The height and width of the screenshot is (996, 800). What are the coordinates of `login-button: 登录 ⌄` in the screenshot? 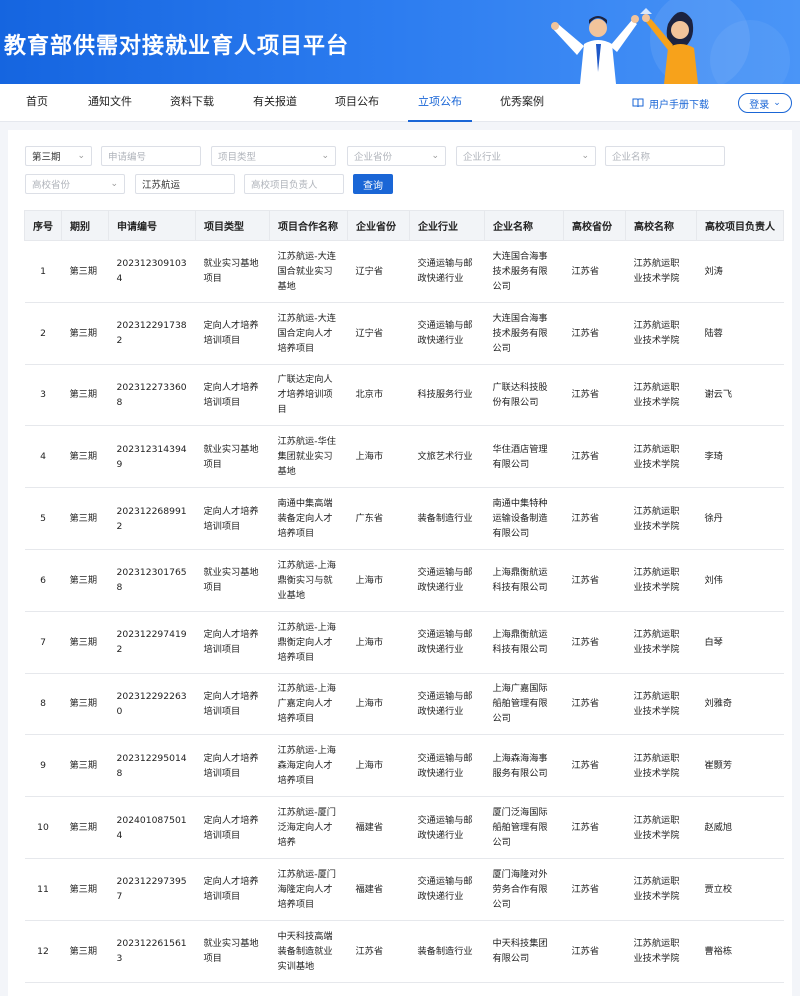 It's located at (765, 103).